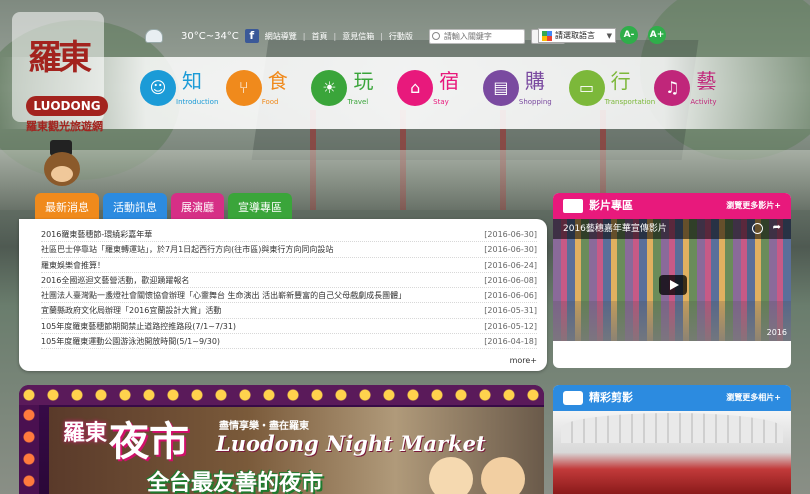  I want to click on news-item: 2016全國巡迴文藝營活動，歡迎踴躍報名 [2016-06-08], so click(289, 281).